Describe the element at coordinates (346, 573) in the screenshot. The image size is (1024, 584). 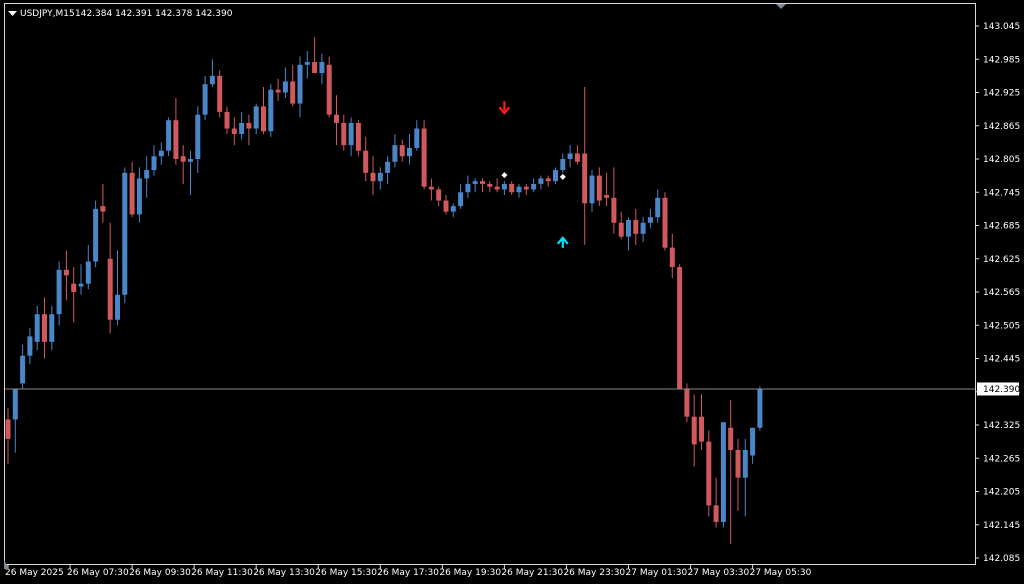
I see `time-tick-label: 26 May 15:30` at that location.